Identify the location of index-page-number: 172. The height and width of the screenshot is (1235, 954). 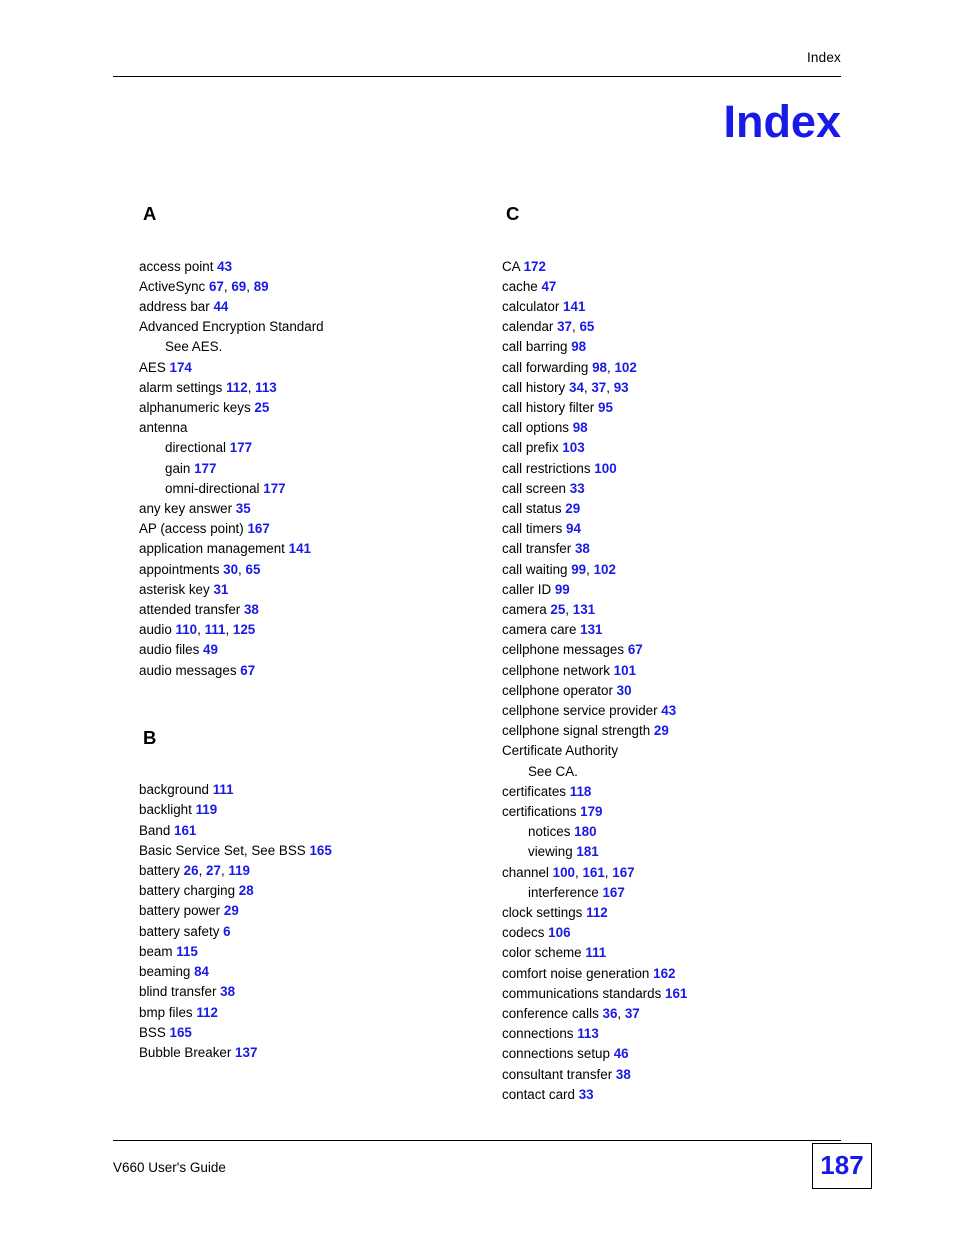
(535, 266).